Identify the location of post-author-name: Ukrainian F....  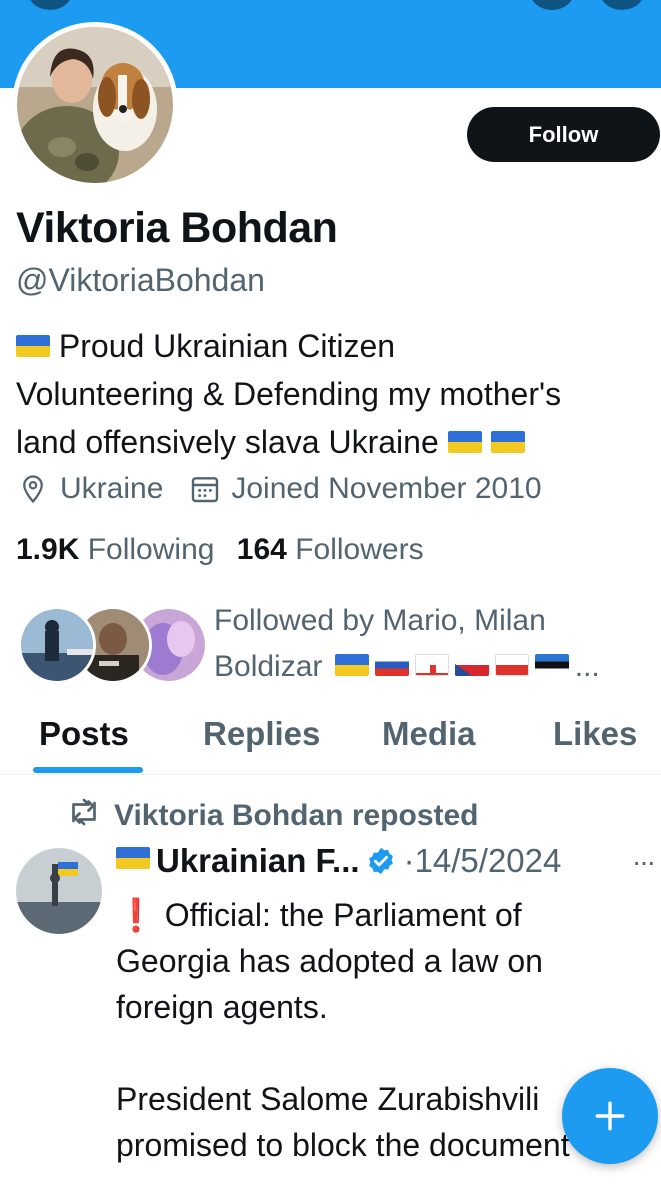
(258, 861).